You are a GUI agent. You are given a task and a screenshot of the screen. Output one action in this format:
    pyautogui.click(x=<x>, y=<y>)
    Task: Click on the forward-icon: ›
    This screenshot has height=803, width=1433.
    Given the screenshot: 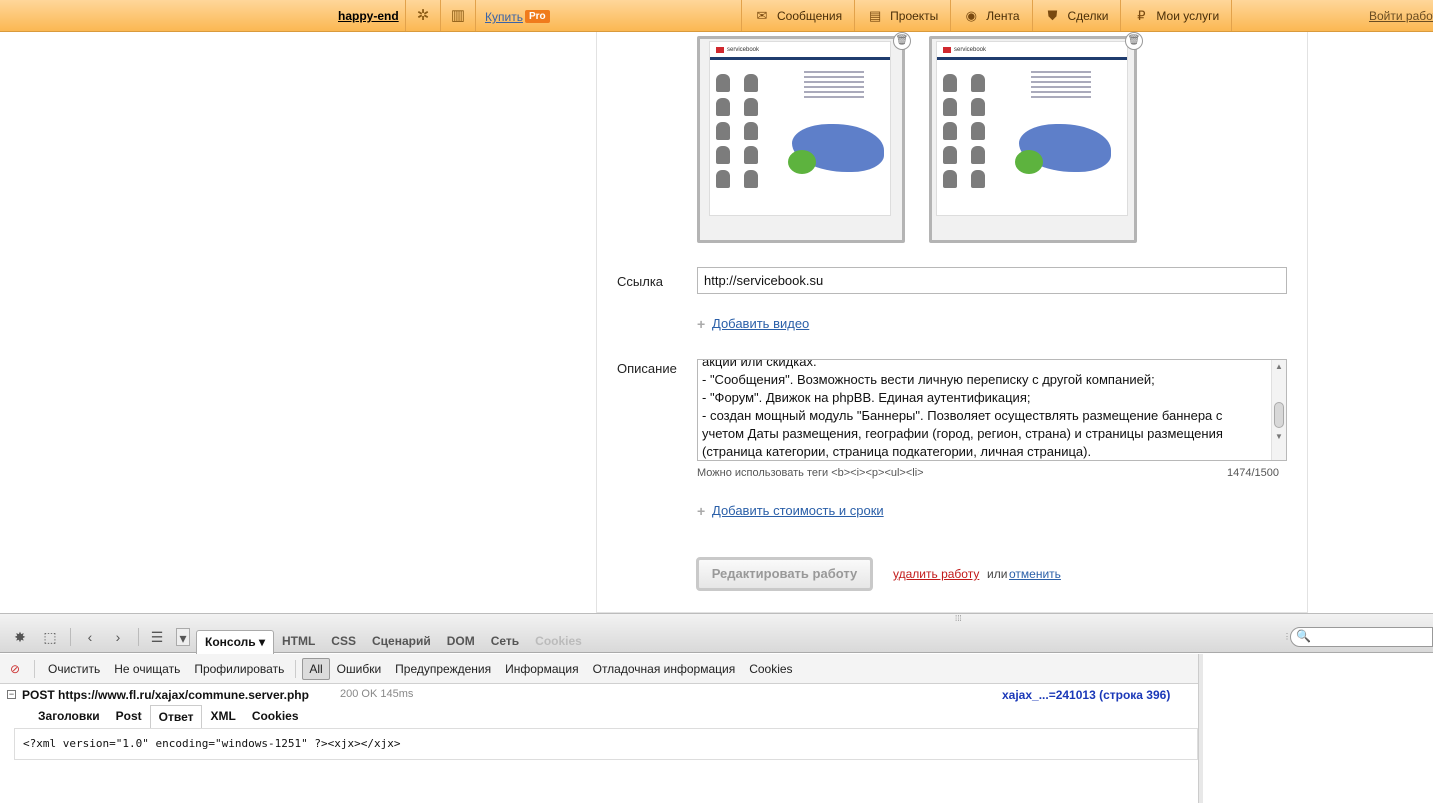 What is the action you would take?
    pyautogui.click(x=118, y=637)
    